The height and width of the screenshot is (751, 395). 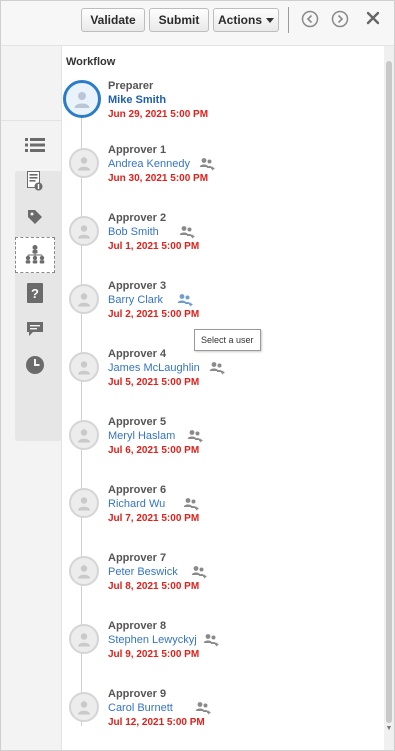 I want to click on due-date: Jul 5, 2021 5:00 PM, so click(x=154, y=382).